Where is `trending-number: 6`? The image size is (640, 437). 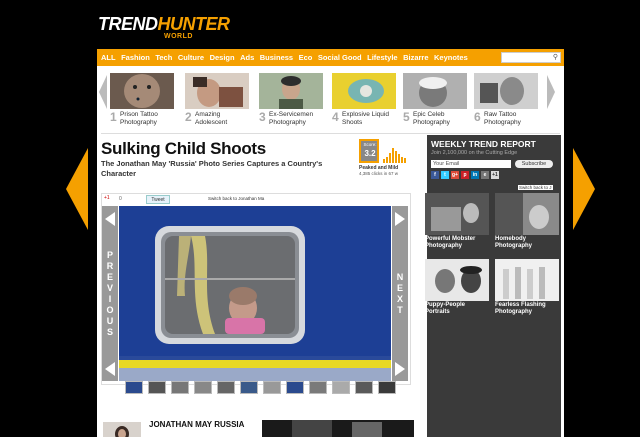
trending-number: 6 is located at coordinates (477, 117).